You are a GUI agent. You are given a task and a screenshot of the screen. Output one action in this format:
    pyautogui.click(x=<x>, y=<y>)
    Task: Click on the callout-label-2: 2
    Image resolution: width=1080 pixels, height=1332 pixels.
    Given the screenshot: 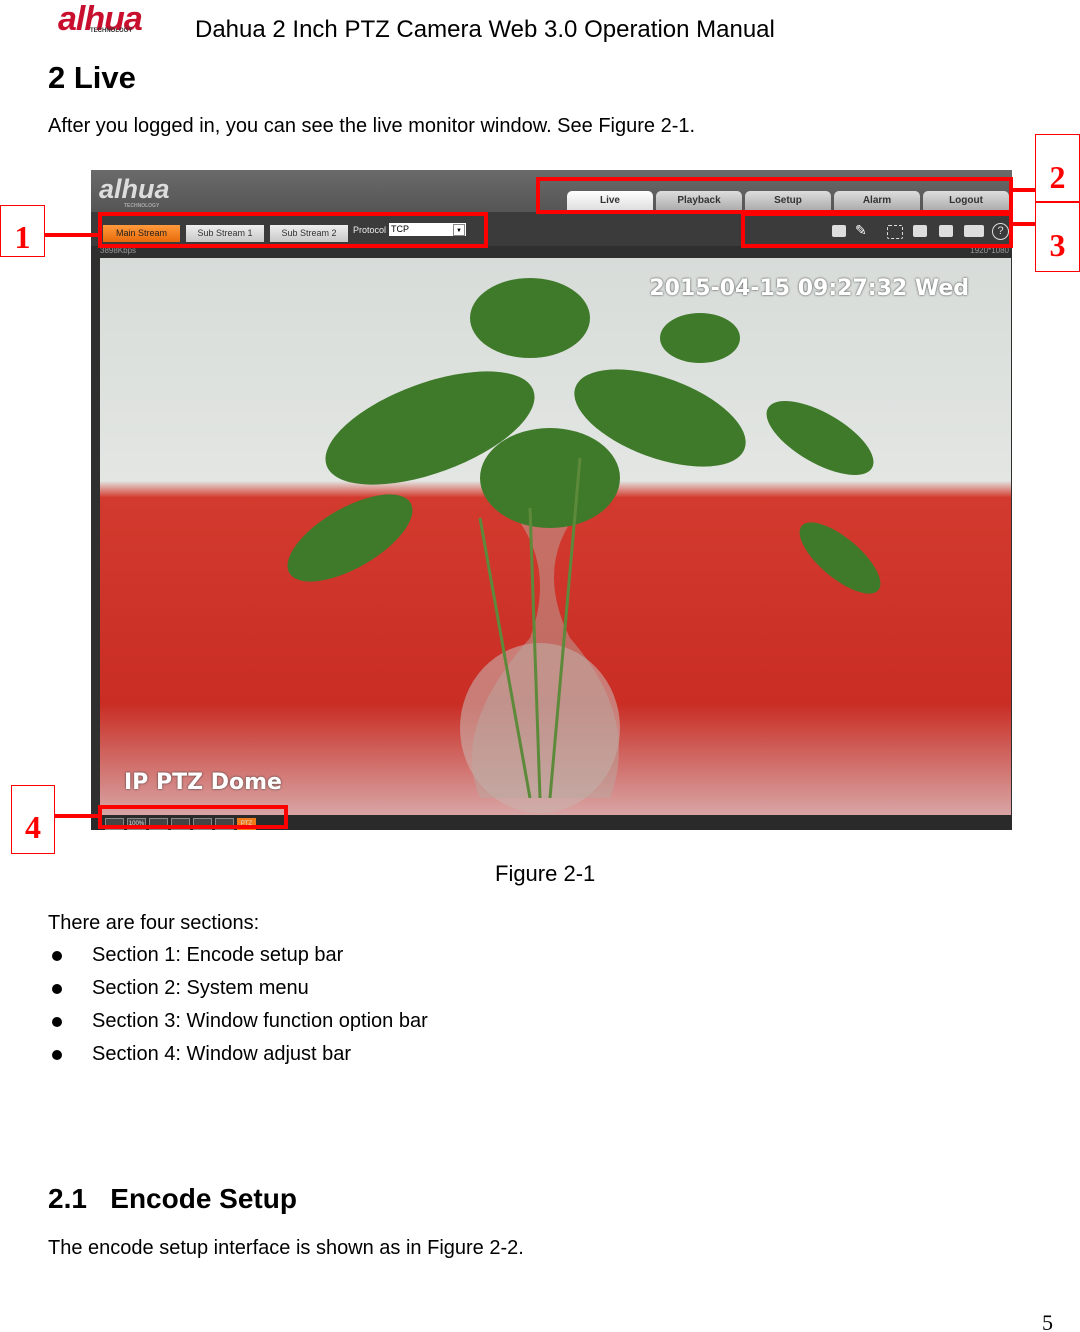 What is the action you would take?
    pyautogui.click(x=1057, y=168)
    